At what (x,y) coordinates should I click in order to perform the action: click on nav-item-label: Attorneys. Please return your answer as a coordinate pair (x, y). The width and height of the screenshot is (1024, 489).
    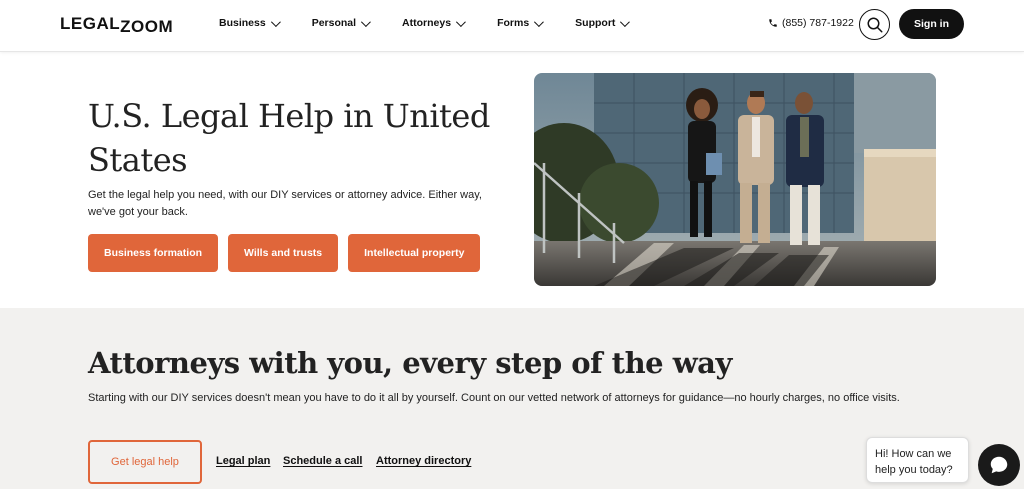
    Looking at the image, I should click on (427, 23).